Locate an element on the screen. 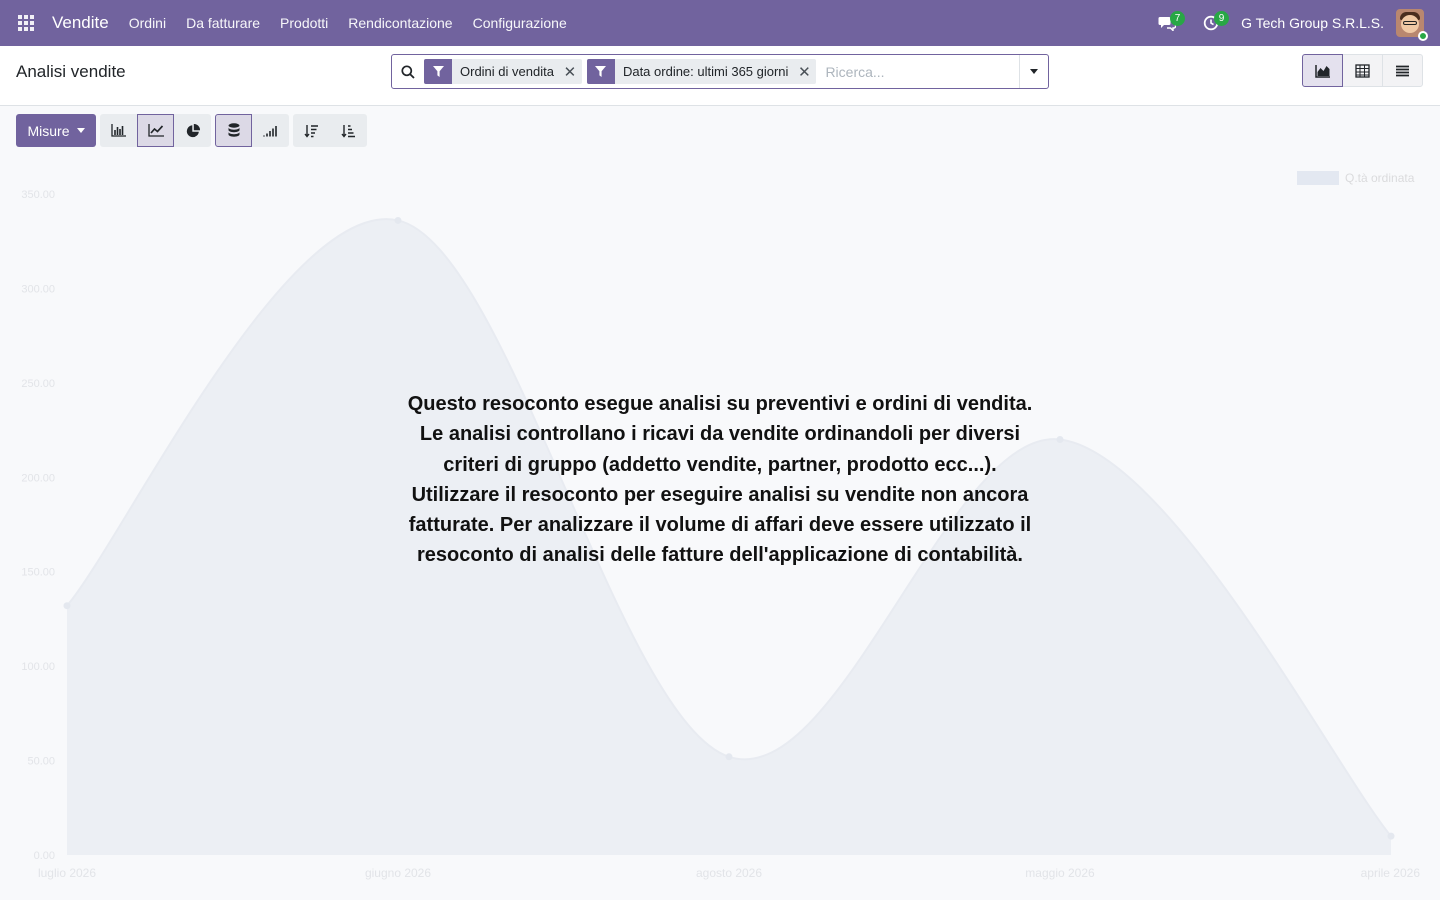 This screenshot has width=1440, height=900. y-tick-label: 350.00 is located at coordinates (38, 195).